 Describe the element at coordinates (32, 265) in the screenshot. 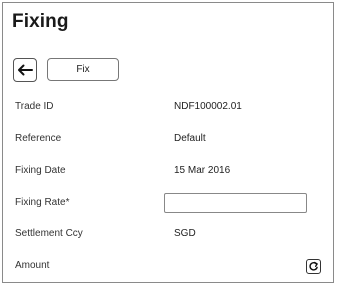

I see `amount-label: Amount` at that location.